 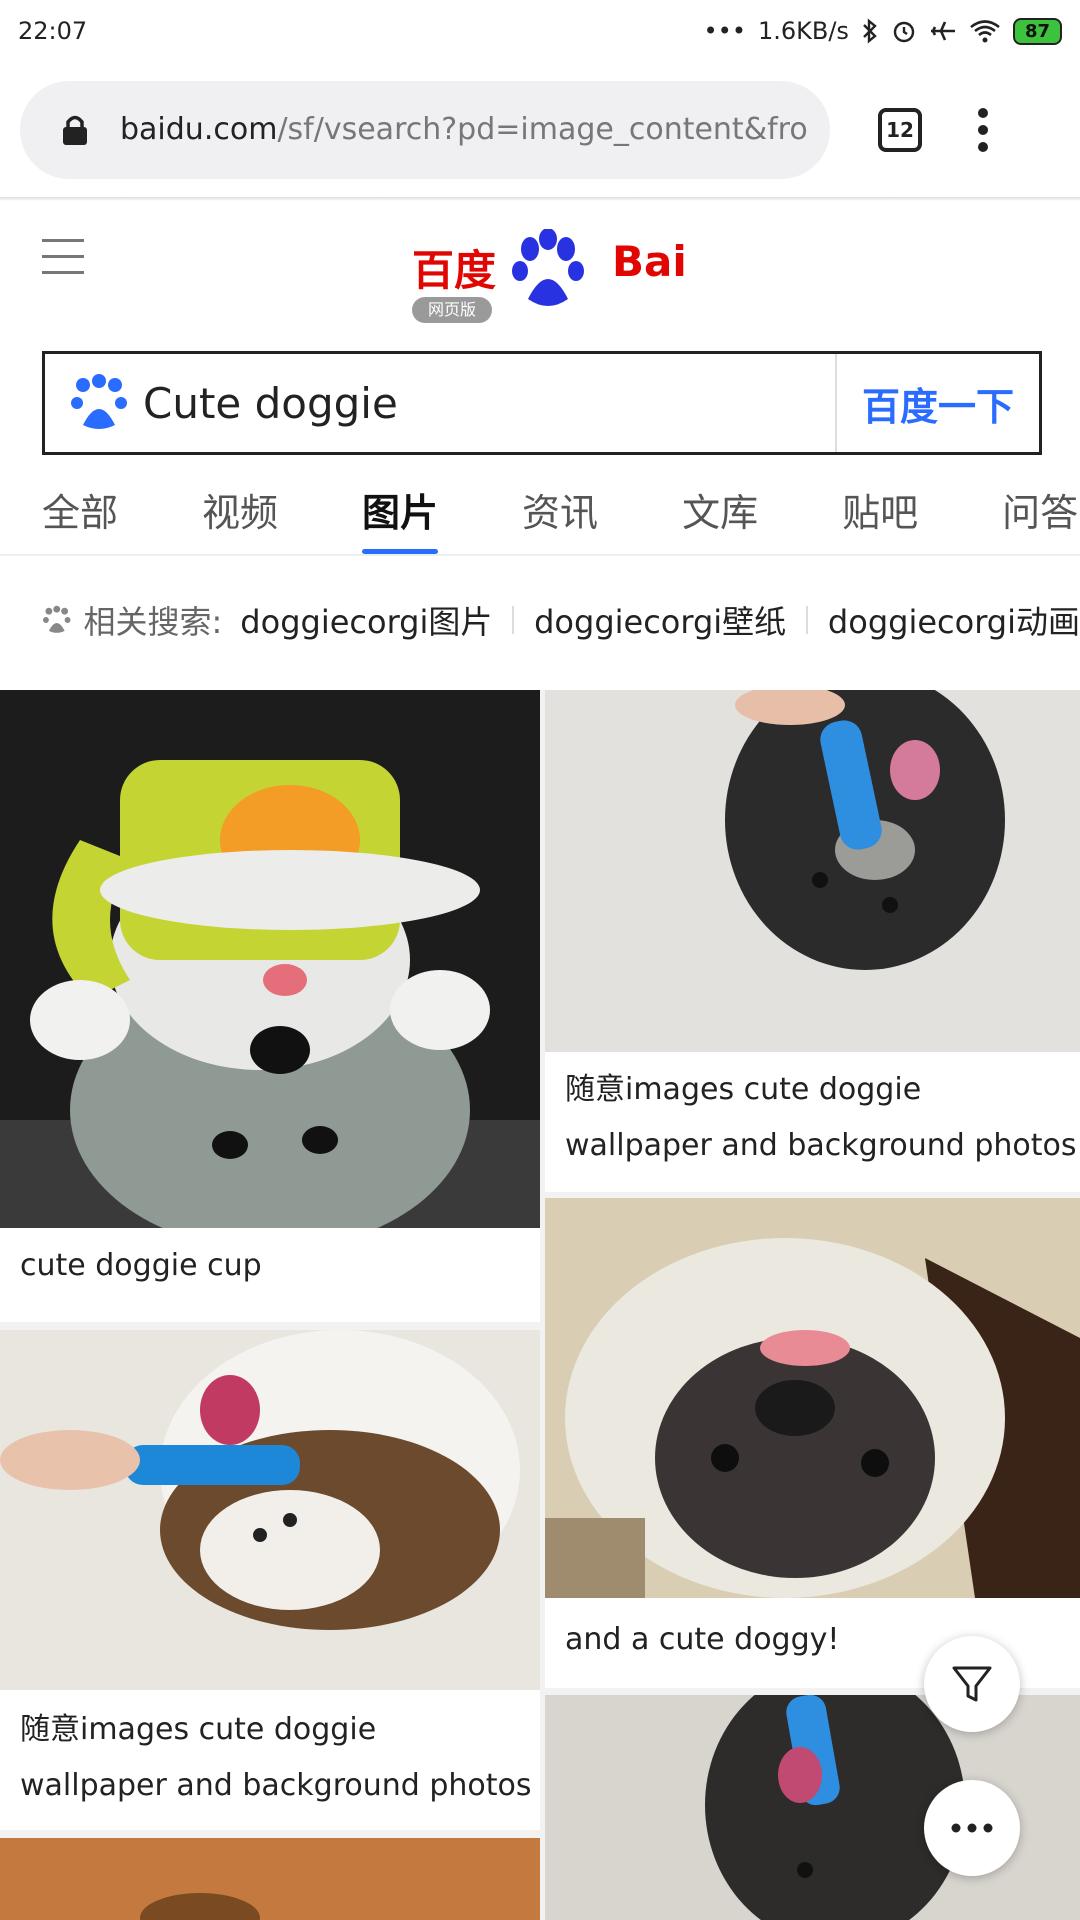 I want to click on result-card, so click(x=270, y=1879).